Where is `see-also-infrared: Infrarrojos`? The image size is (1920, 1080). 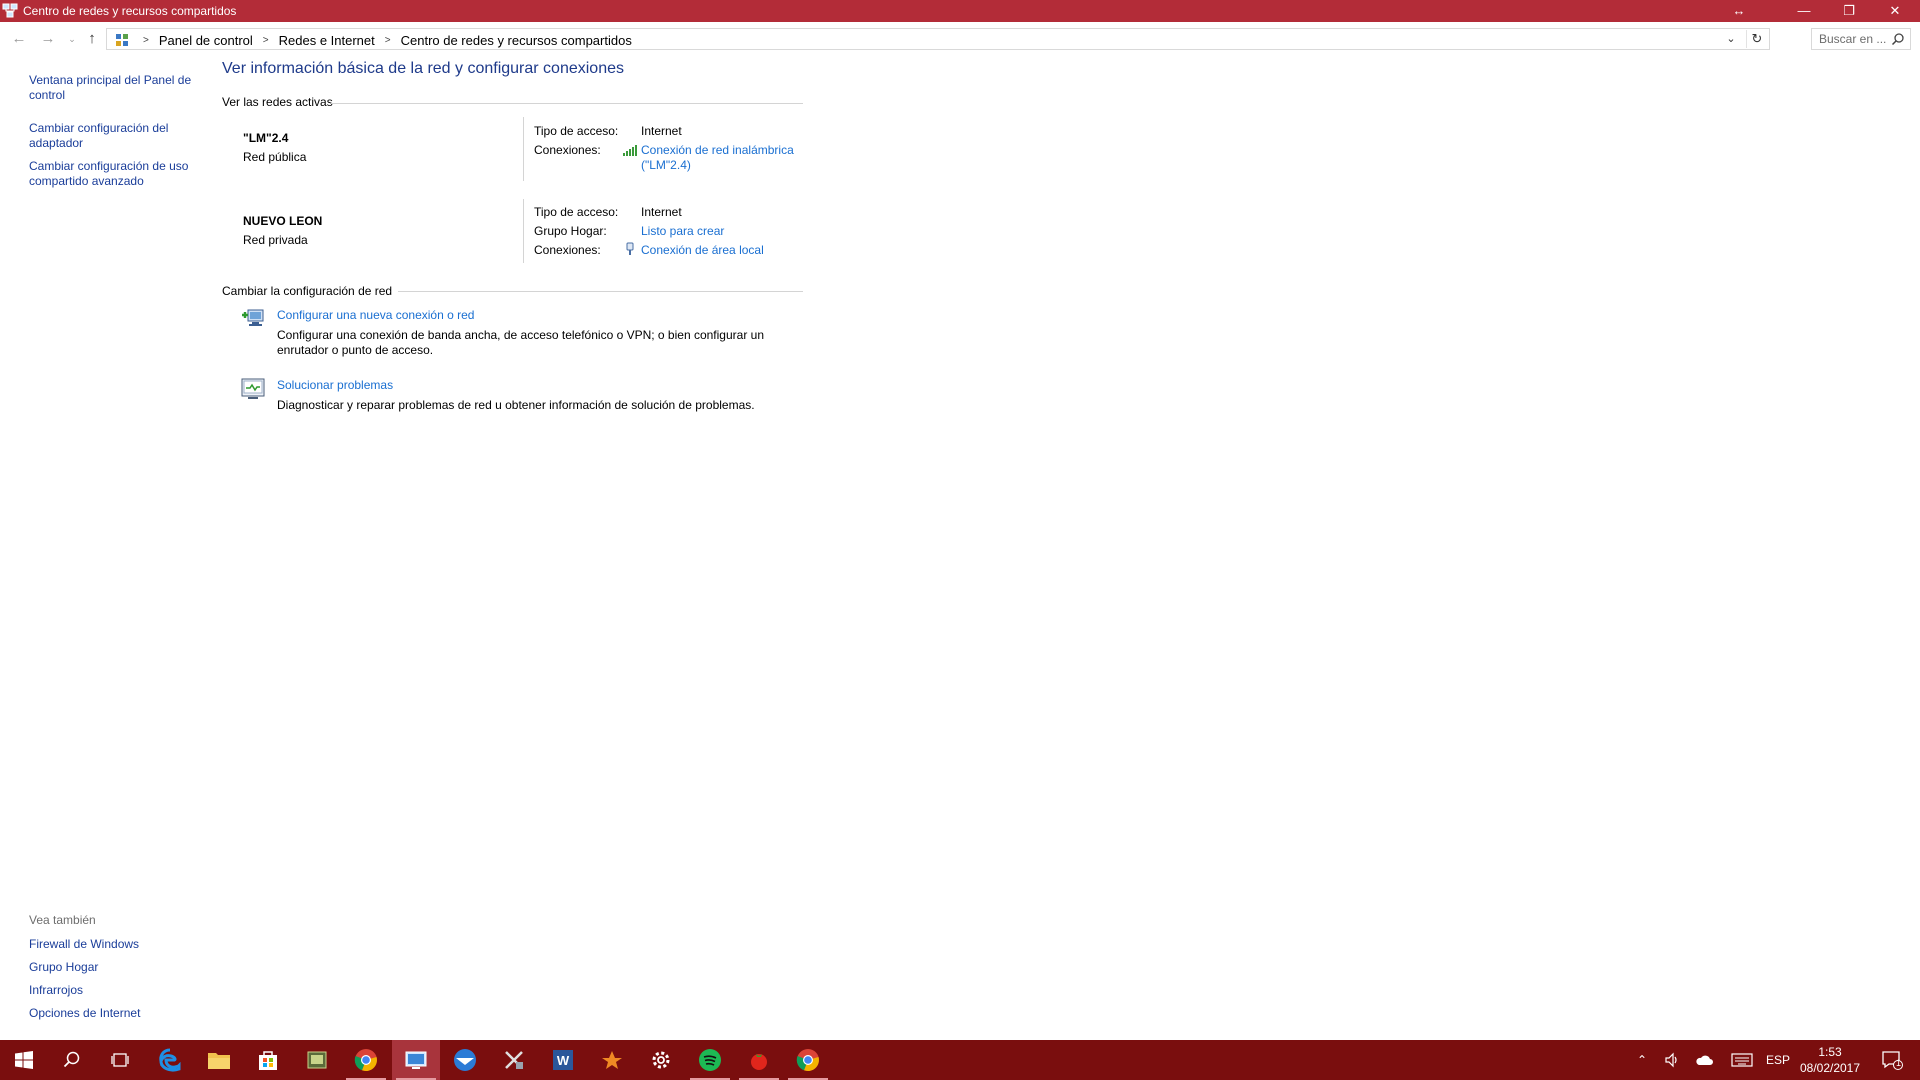 see-also-infrared: Infrarrojos is located at coordinates (114, 990).